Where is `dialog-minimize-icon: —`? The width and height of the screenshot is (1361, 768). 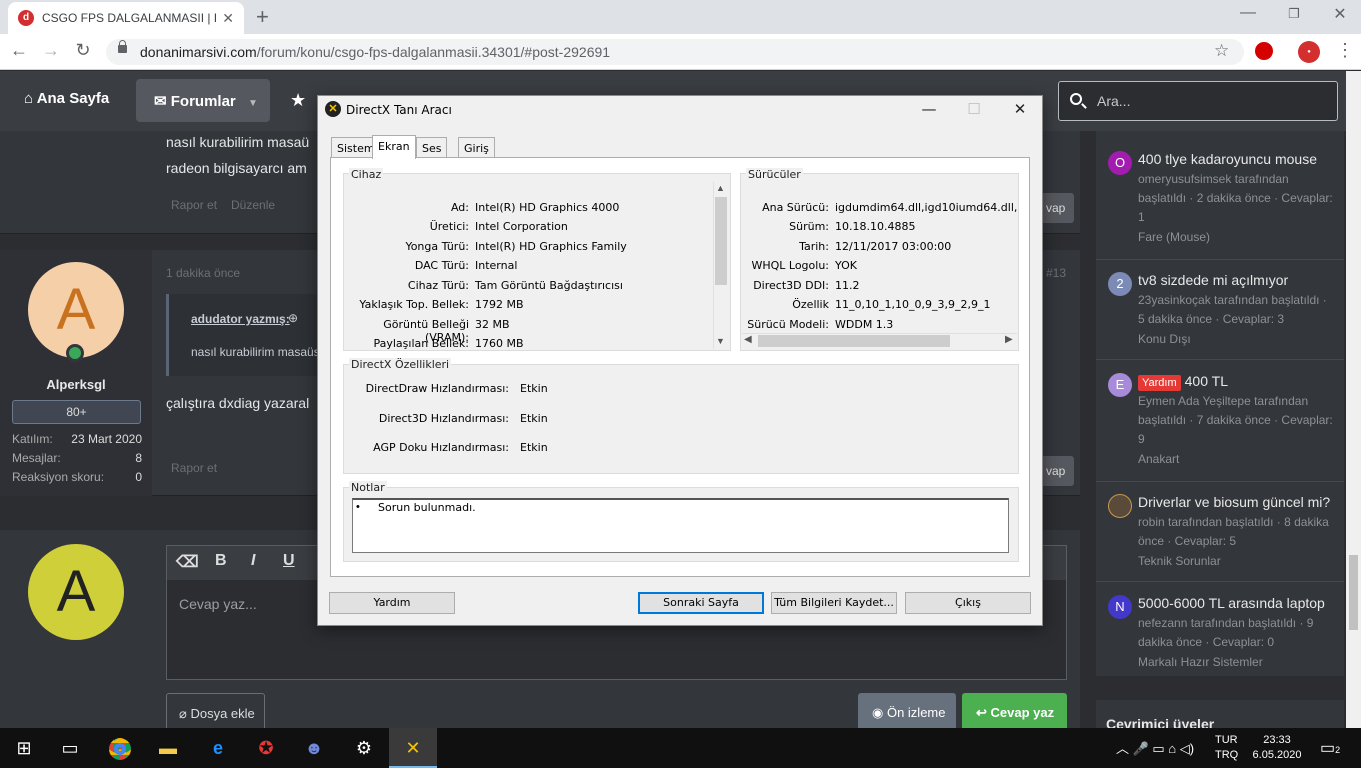
dialog-minimize-icon: — is located at coordinates (929, 109).